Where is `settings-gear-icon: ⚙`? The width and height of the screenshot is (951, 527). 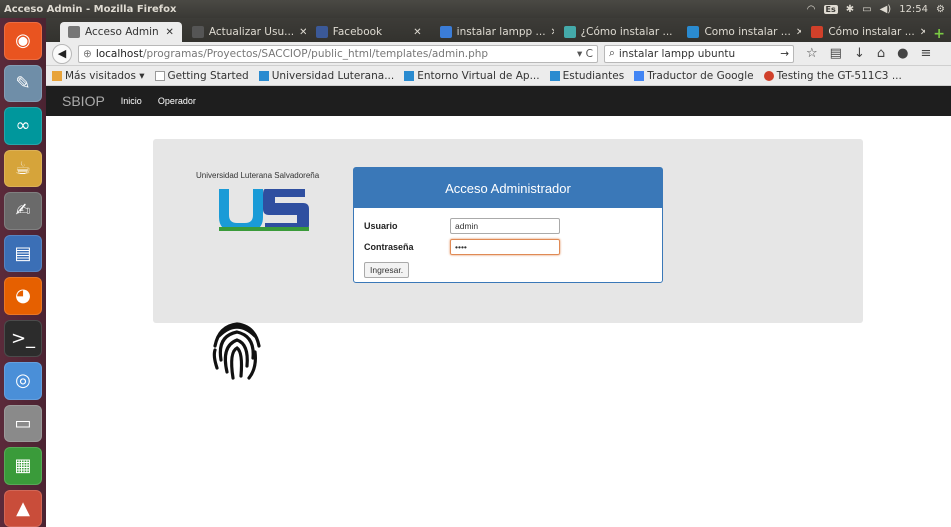
settings-gear-icon: ⚙ is located at coordinates (940, 9).